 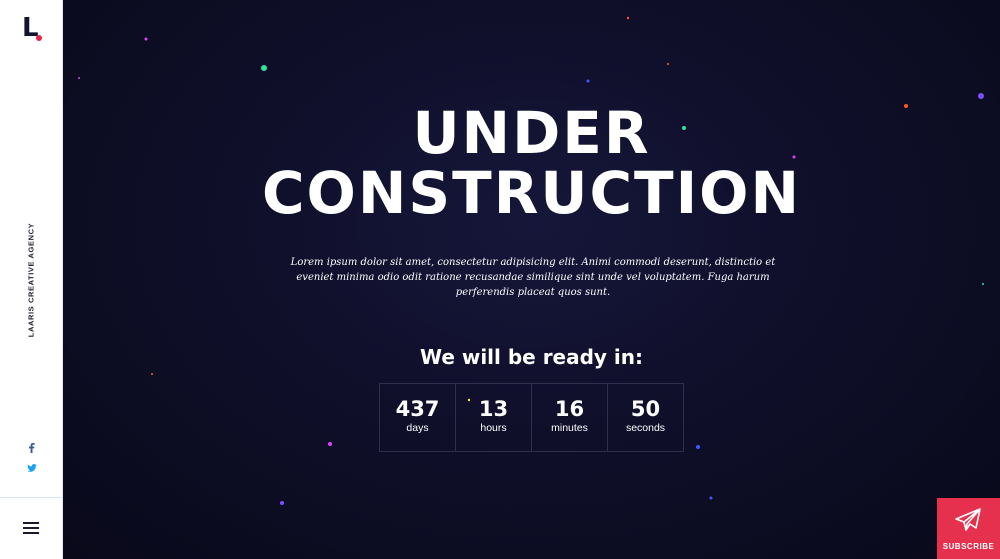 What do you see at coordinates (569, 409) in the screenshot?
I see `minutes-value: 16` at bounding box center [569, 409].